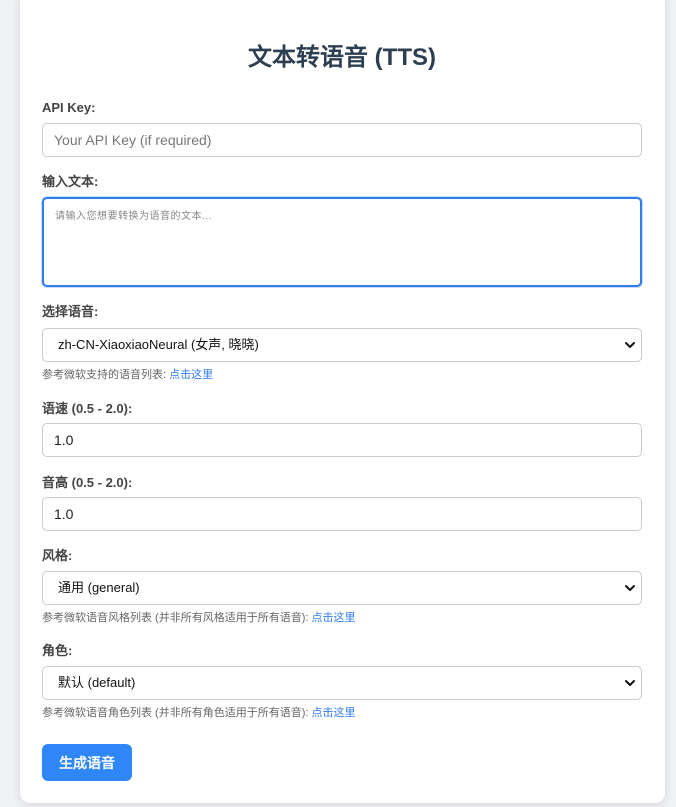  Describe the element at coordinates (97, 682) in the screenshot. I see `role-select-value: 默认 (default)` at that location.